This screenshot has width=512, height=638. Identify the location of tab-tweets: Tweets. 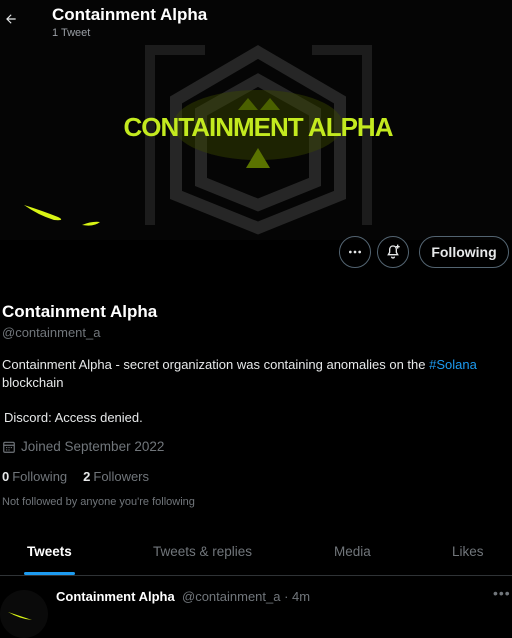
(49, 551).